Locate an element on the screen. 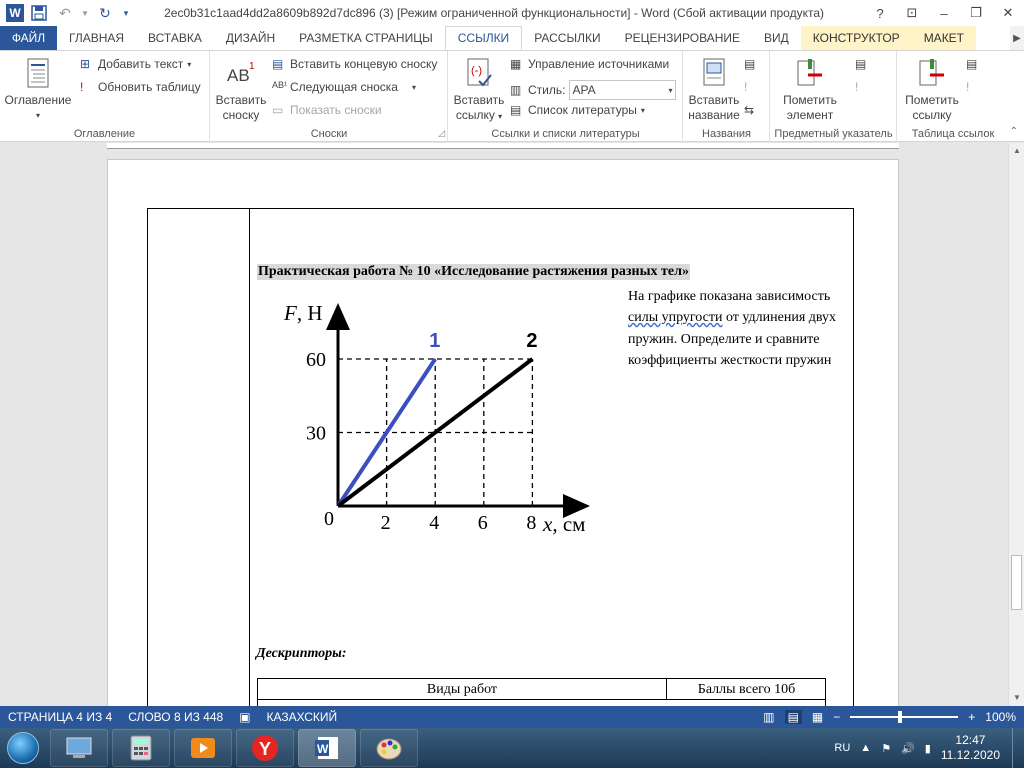 This screenshot has width=1024, height=768. next-footnote-icon: AB¹ is located at coordinates (280, 85).